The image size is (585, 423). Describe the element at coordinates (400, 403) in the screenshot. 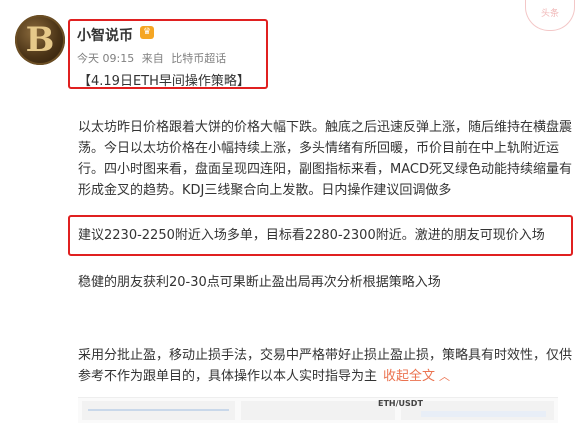

I see `thumbnail-label: ETH/USDT` at that location.